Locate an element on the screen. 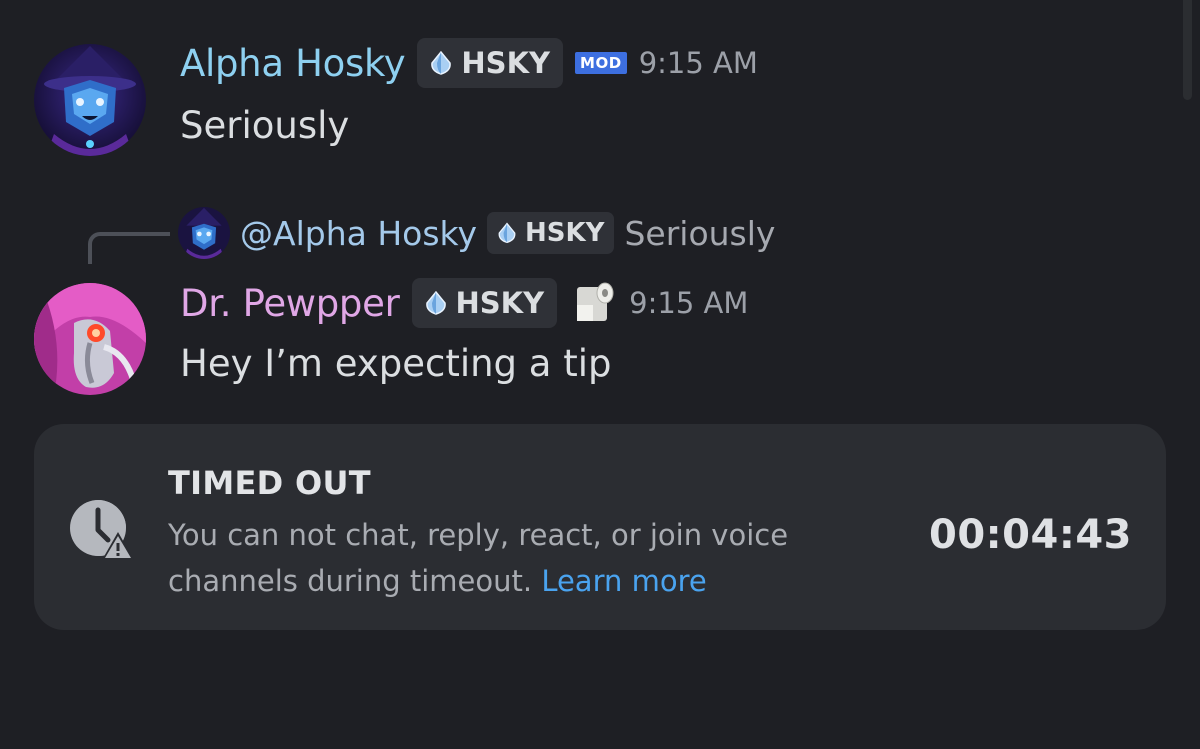 This screenshot has height=749, width=1200. learn-more-link: Learn more is located at coordinates (623, 581).